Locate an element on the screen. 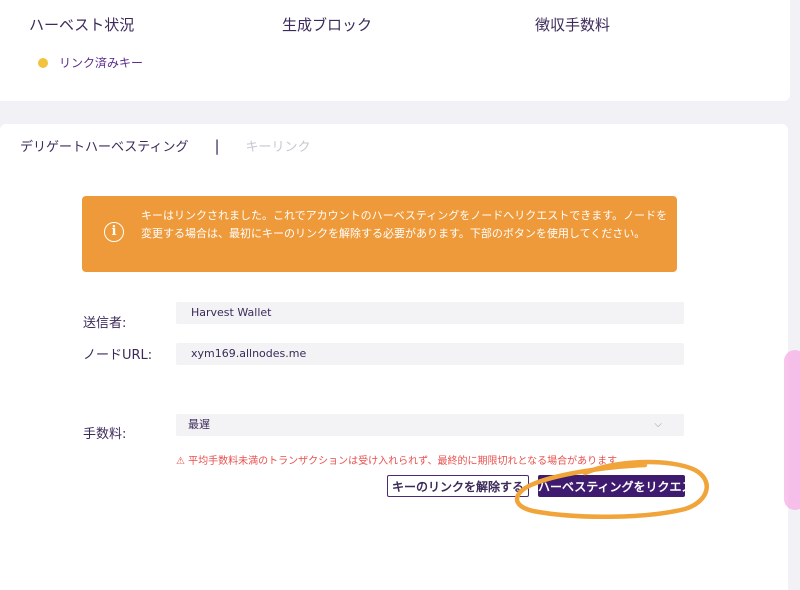 This screenshot has width=800, height=590. fee-label: 手数料: is located at coordinates (105, 434).